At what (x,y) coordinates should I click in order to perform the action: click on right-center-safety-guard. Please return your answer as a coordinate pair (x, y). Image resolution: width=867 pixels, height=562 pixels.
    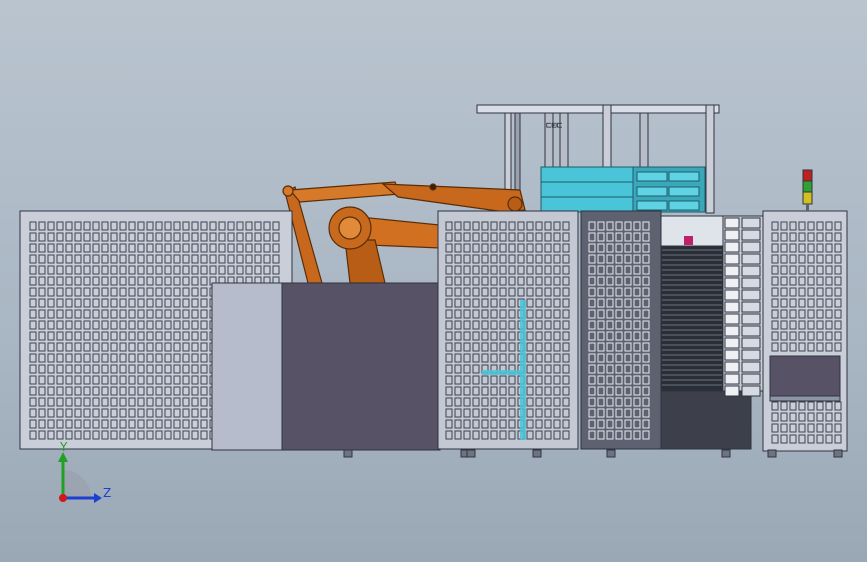
    Looking at the image, I should click on (621, 330).